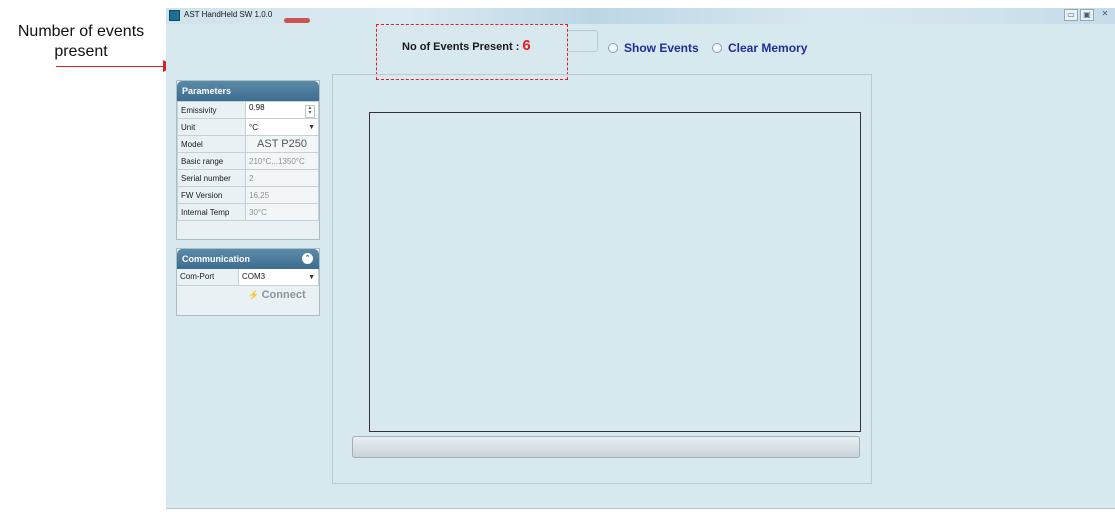  What do you see at coordinates (282, 178) in the screenshot?
I see `serial-number-value: 2` at bounding box center [282, 178].